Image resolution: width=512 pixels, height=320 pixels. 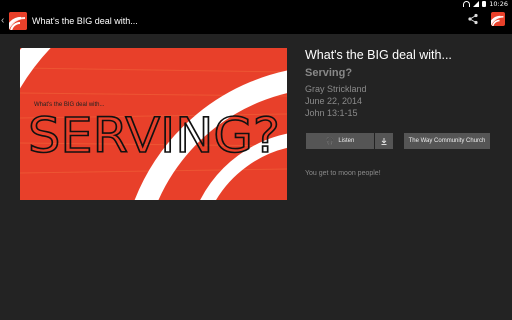 What do you see at coordinates (330, 141) in the screenshot?
I see `headphones-icon: 🎧` at bounding box center [330, 141].